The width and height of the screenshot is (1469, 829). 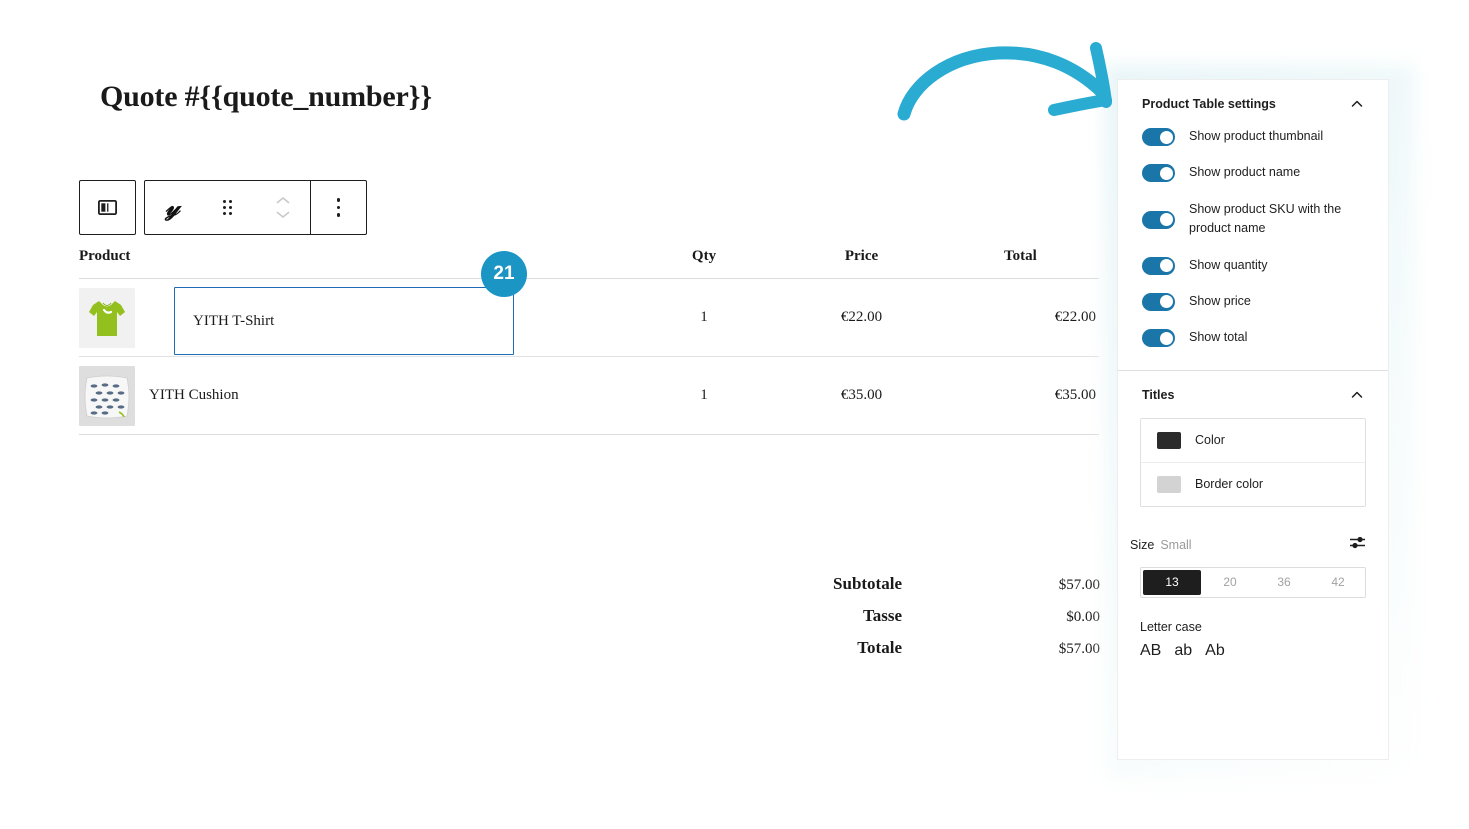 What do you see at coordinates (344, 321) in the screenshot?
I see `selected-product-name-block: YITH T-Shirt` at bounding box center [344, 321].